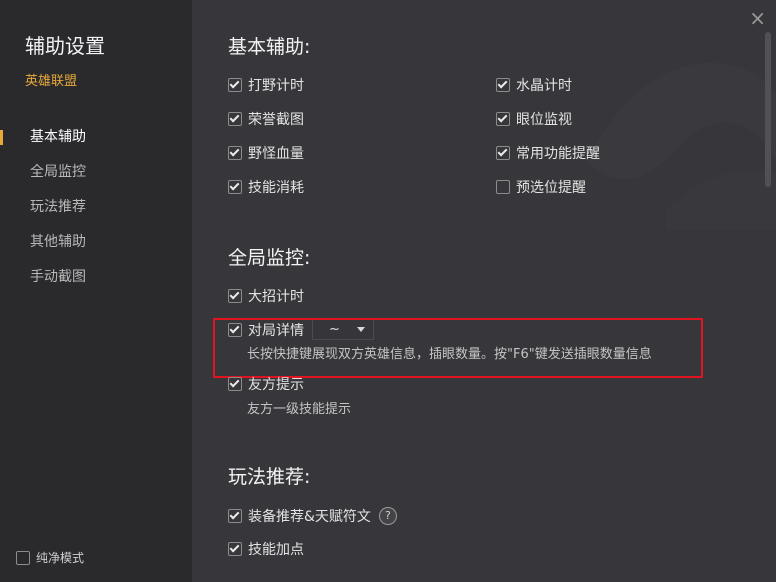 Image resolution: width=776 pixels, height=582 pixels. What do you see at coordinates (551, 188) in the screenshot?
I see `option-label: 预选位提醒` at bounding box center [551, 188].